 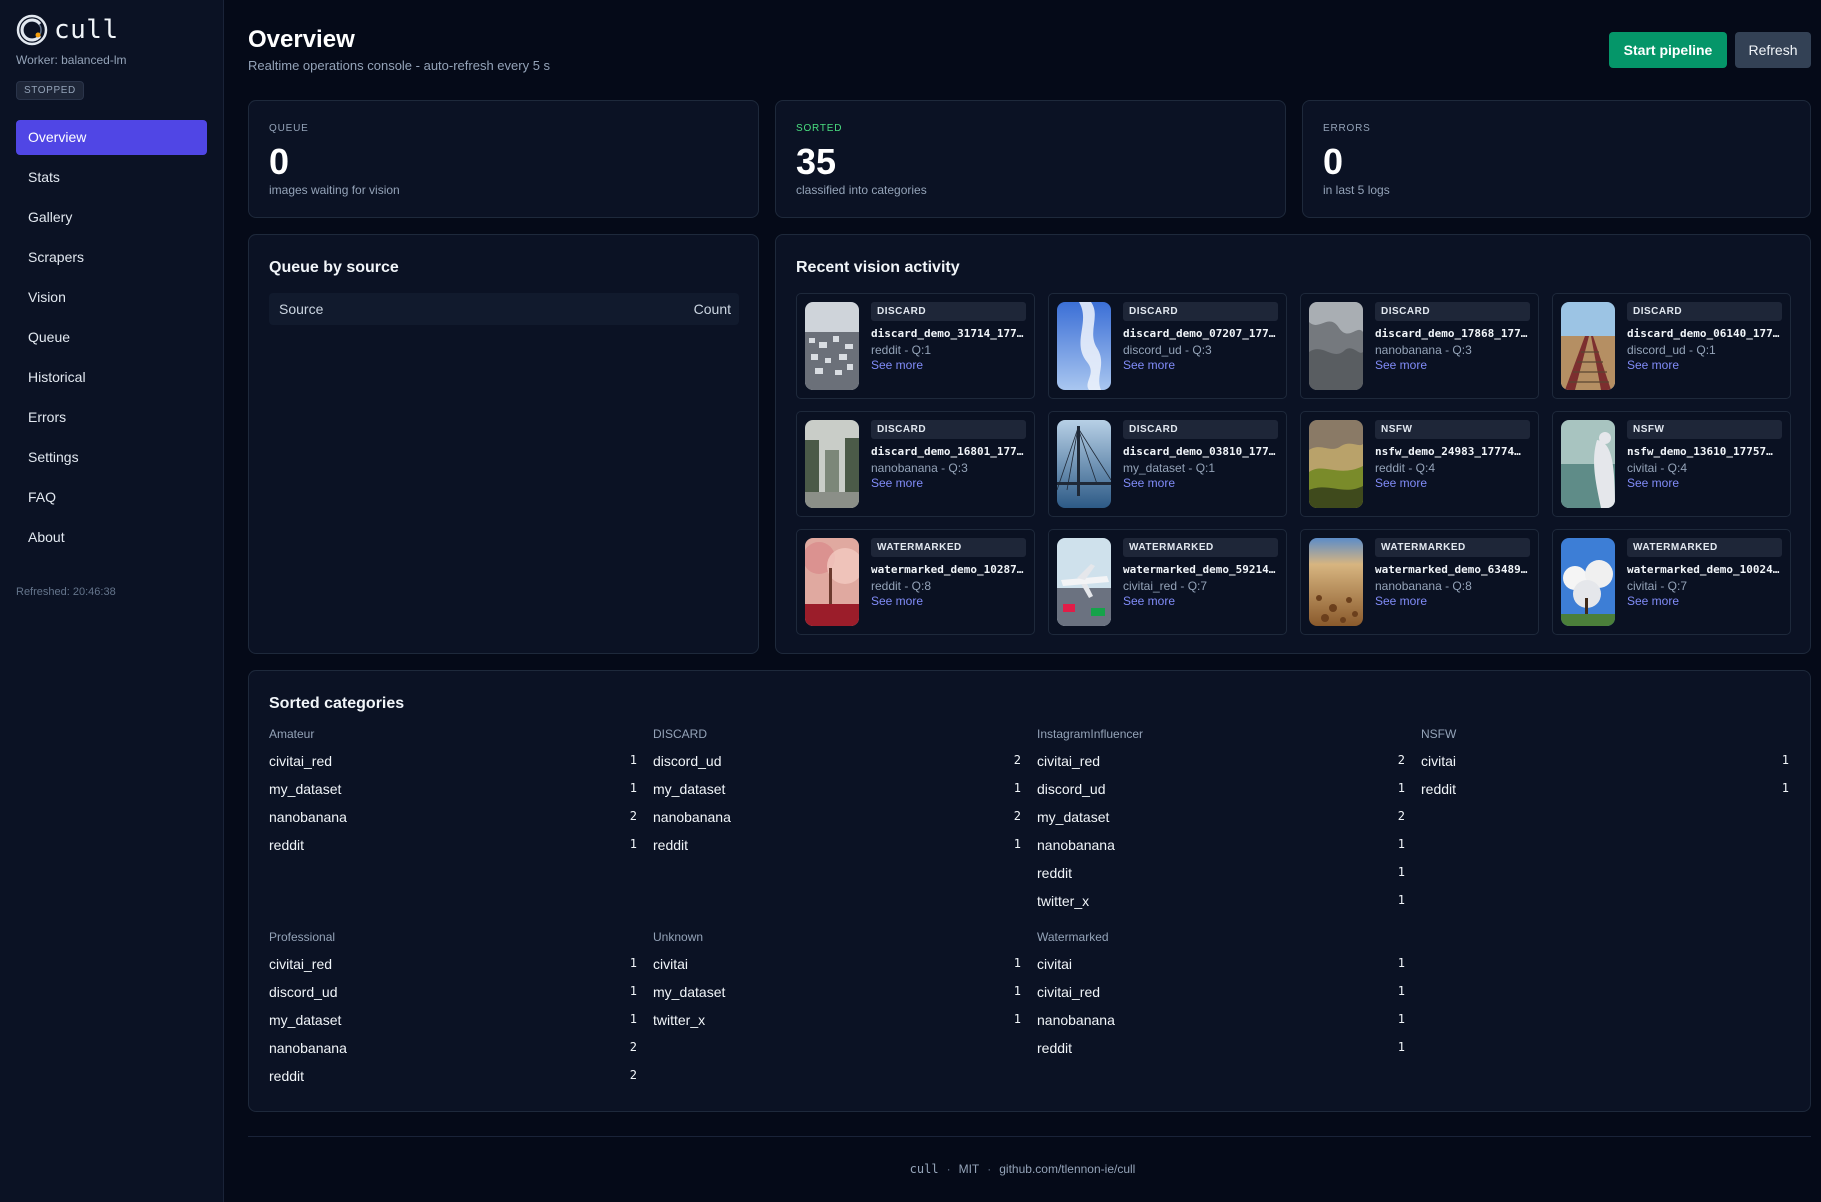 What do you see at coordinates (111, 457) in the screenshot?
I see `nav-item-settings: Settings` at bounding box center [111, 457].